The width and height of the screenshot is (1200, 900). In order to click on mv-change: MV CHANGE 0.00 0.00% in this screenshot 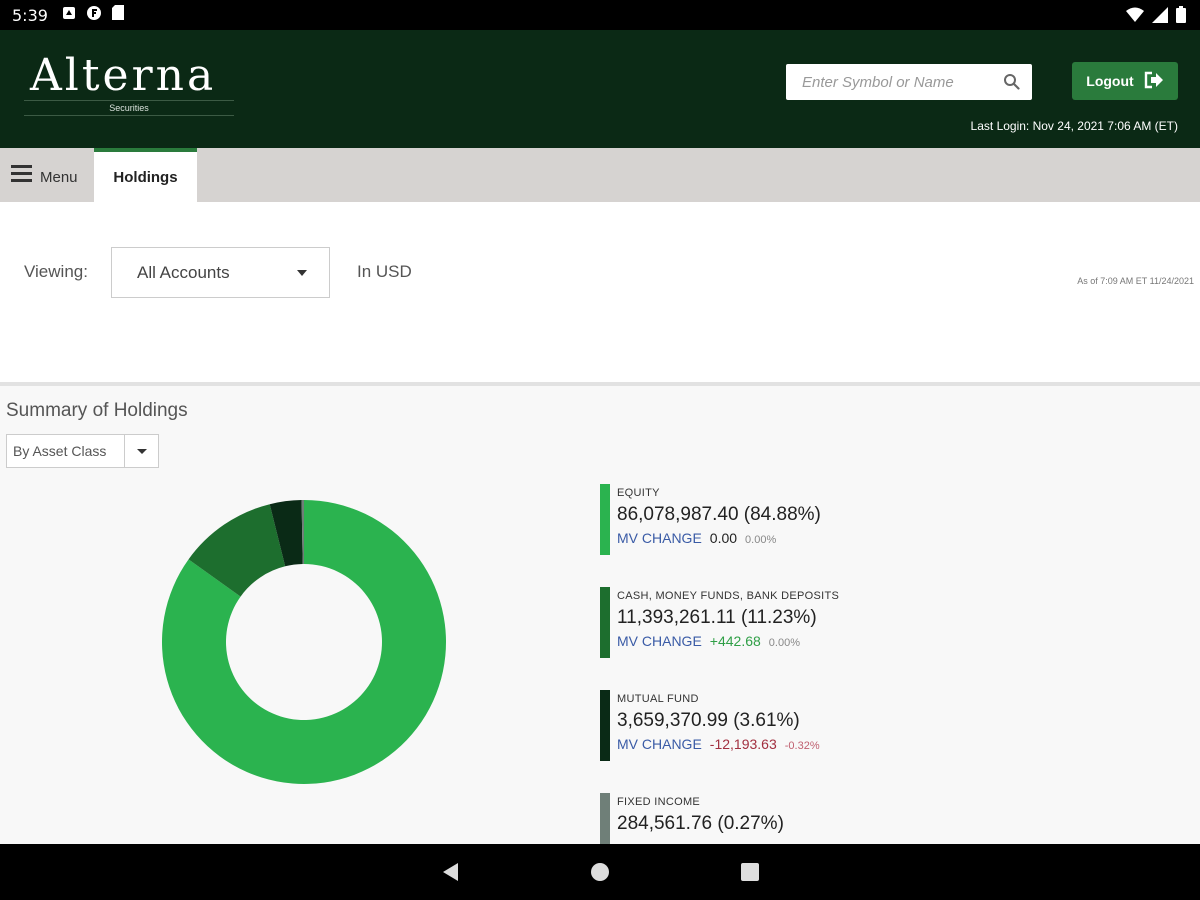, I will do `click(888, 538)`.